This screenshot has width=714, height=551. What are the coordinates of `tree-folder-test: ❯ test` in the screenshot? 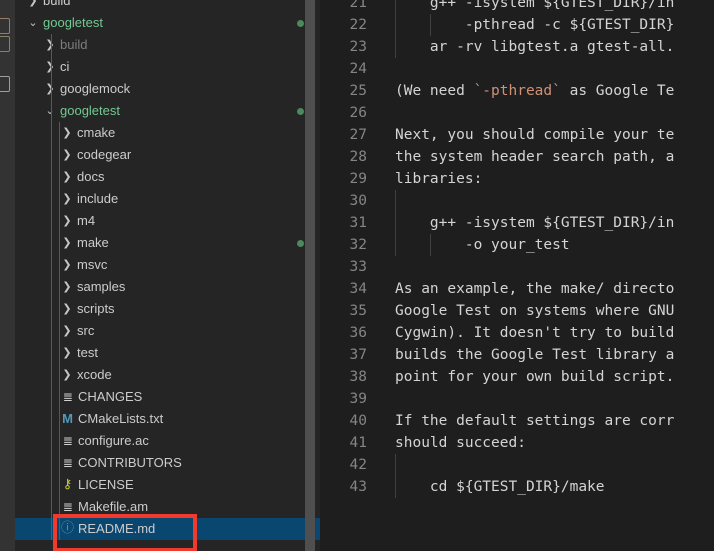 It's located at (167, 353).